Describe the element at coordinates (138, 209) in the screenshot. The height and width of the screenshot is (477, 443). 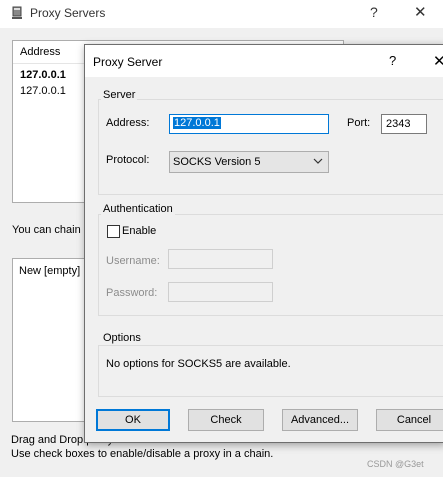
I see `authentication-group-label: Authentication` at that location.